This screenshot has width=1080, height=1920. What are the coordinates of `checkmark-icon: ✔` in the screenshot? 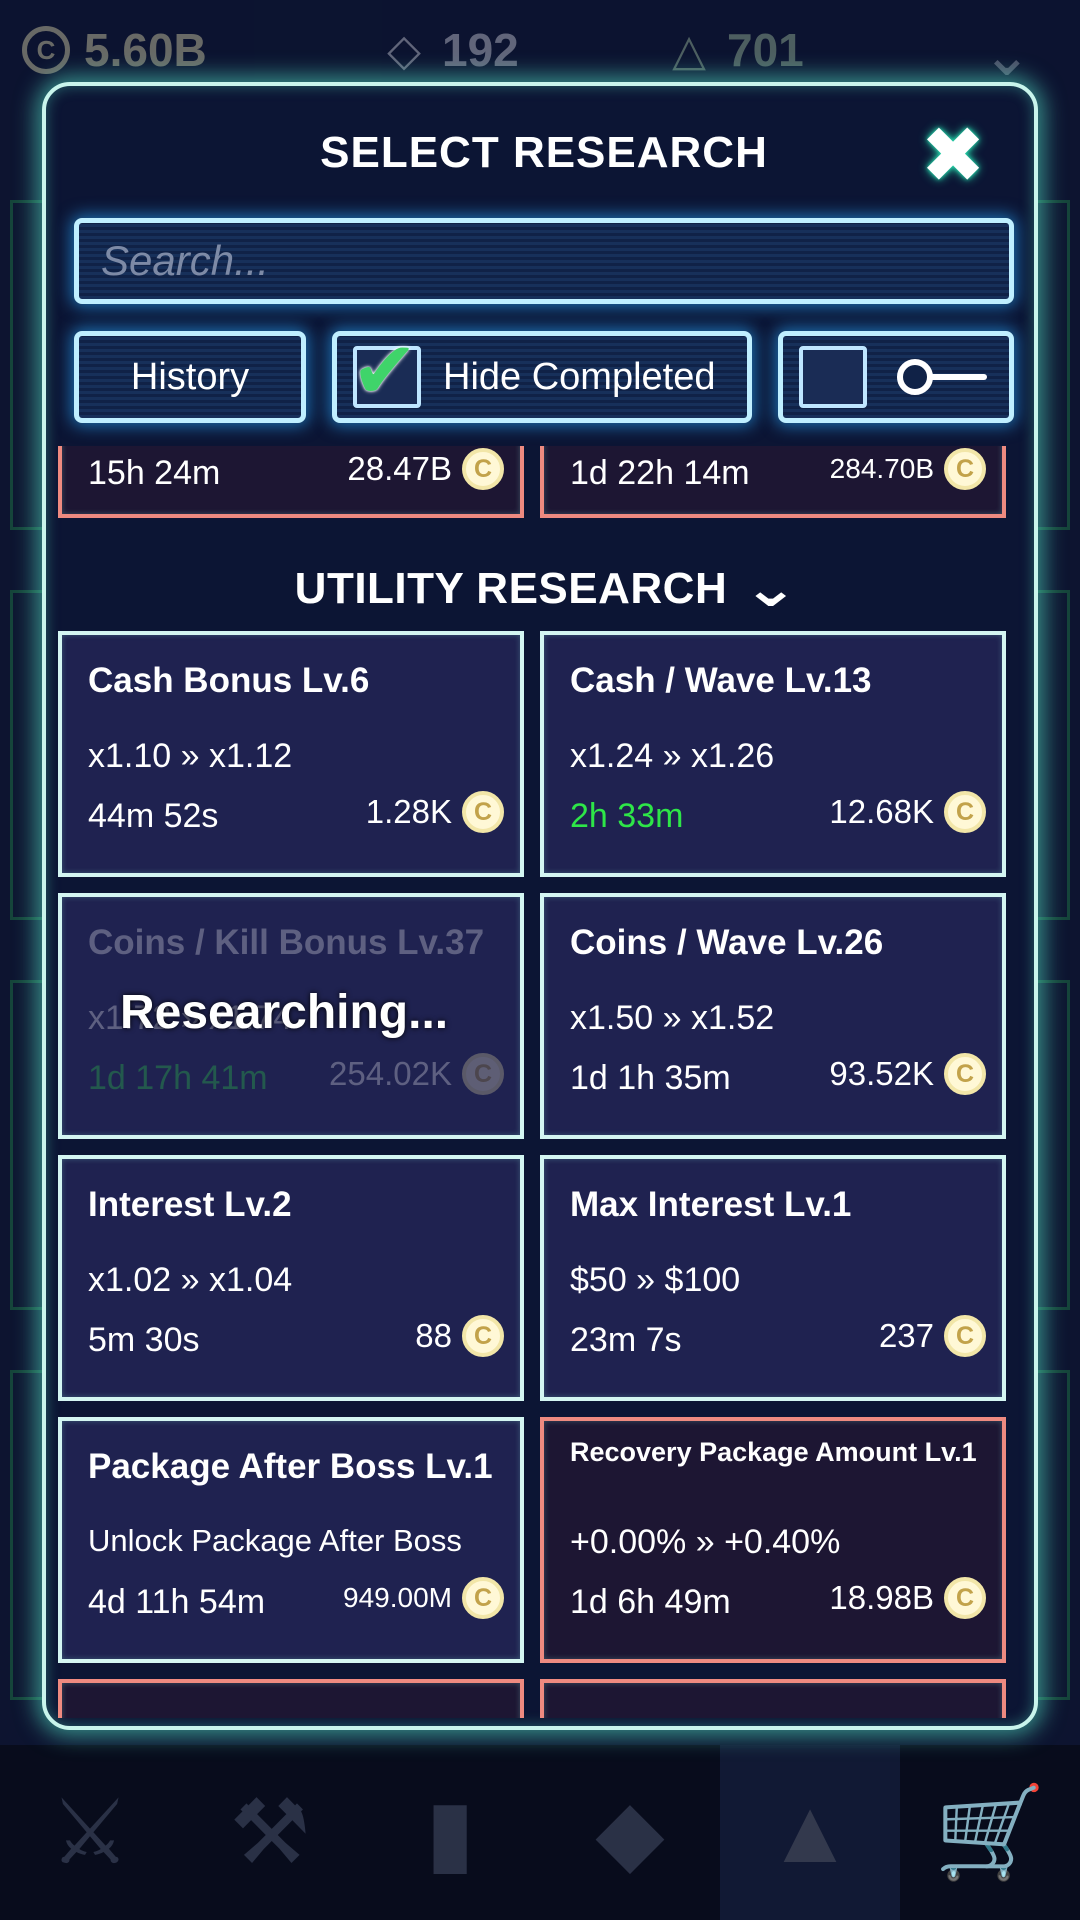 It's located at (385, 370).